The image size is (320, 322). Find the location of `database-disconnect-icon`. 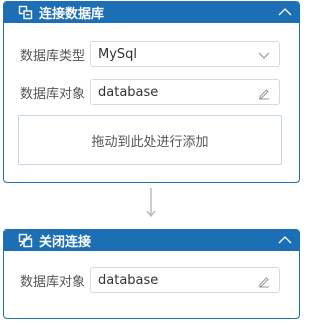

database-disconnect-icon is located at coordinates (25, 240).